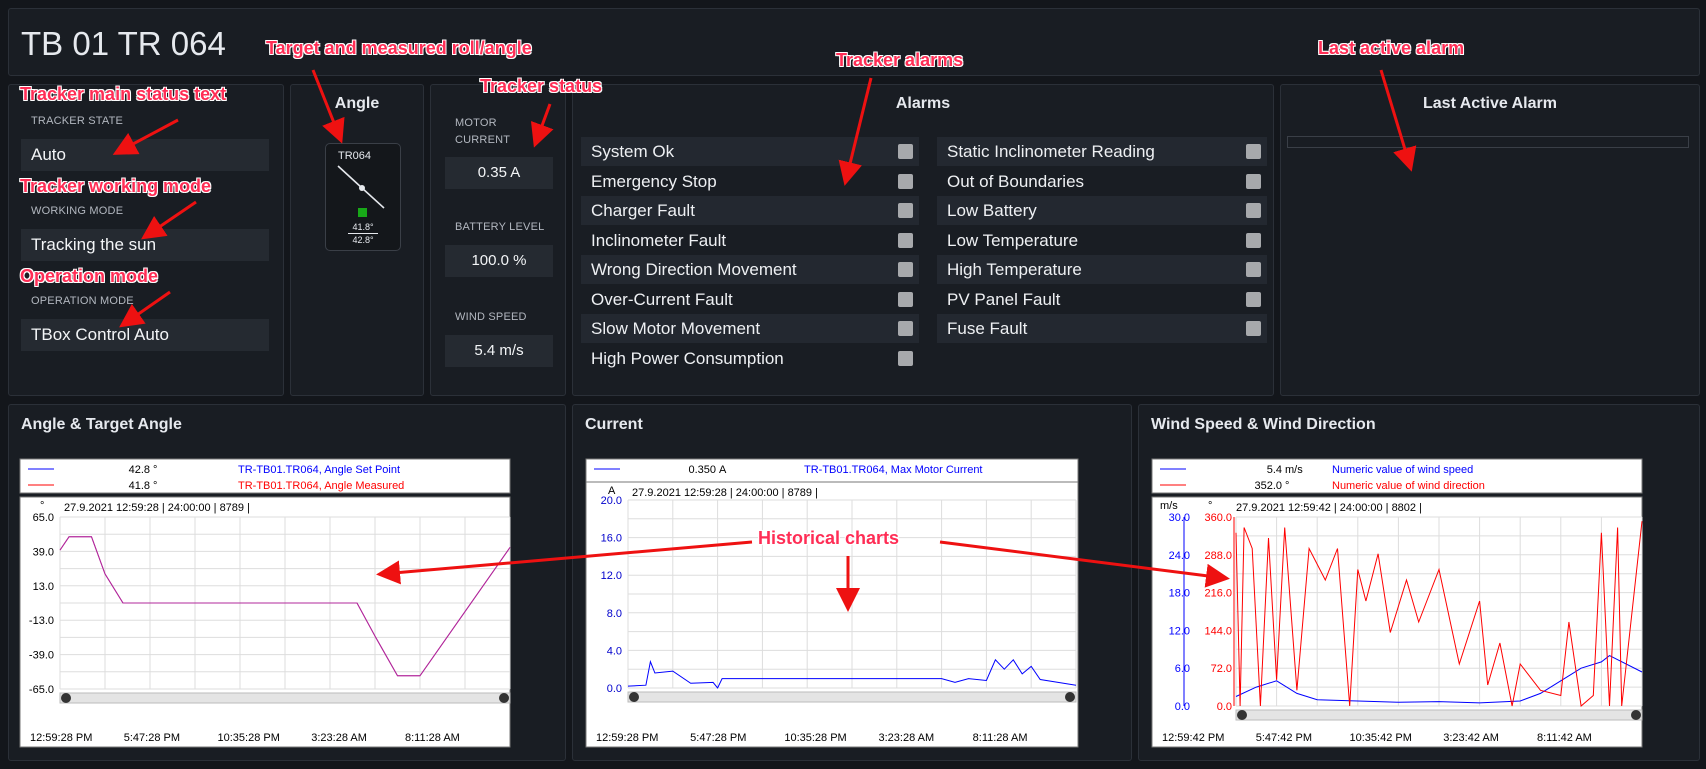 This screenshot has height=769, width=1706. What do you see at coordinates (1224, 707) in the screenshot?
I see `y-tick-label-right: 0.0` at bounding box center [1224, 707].